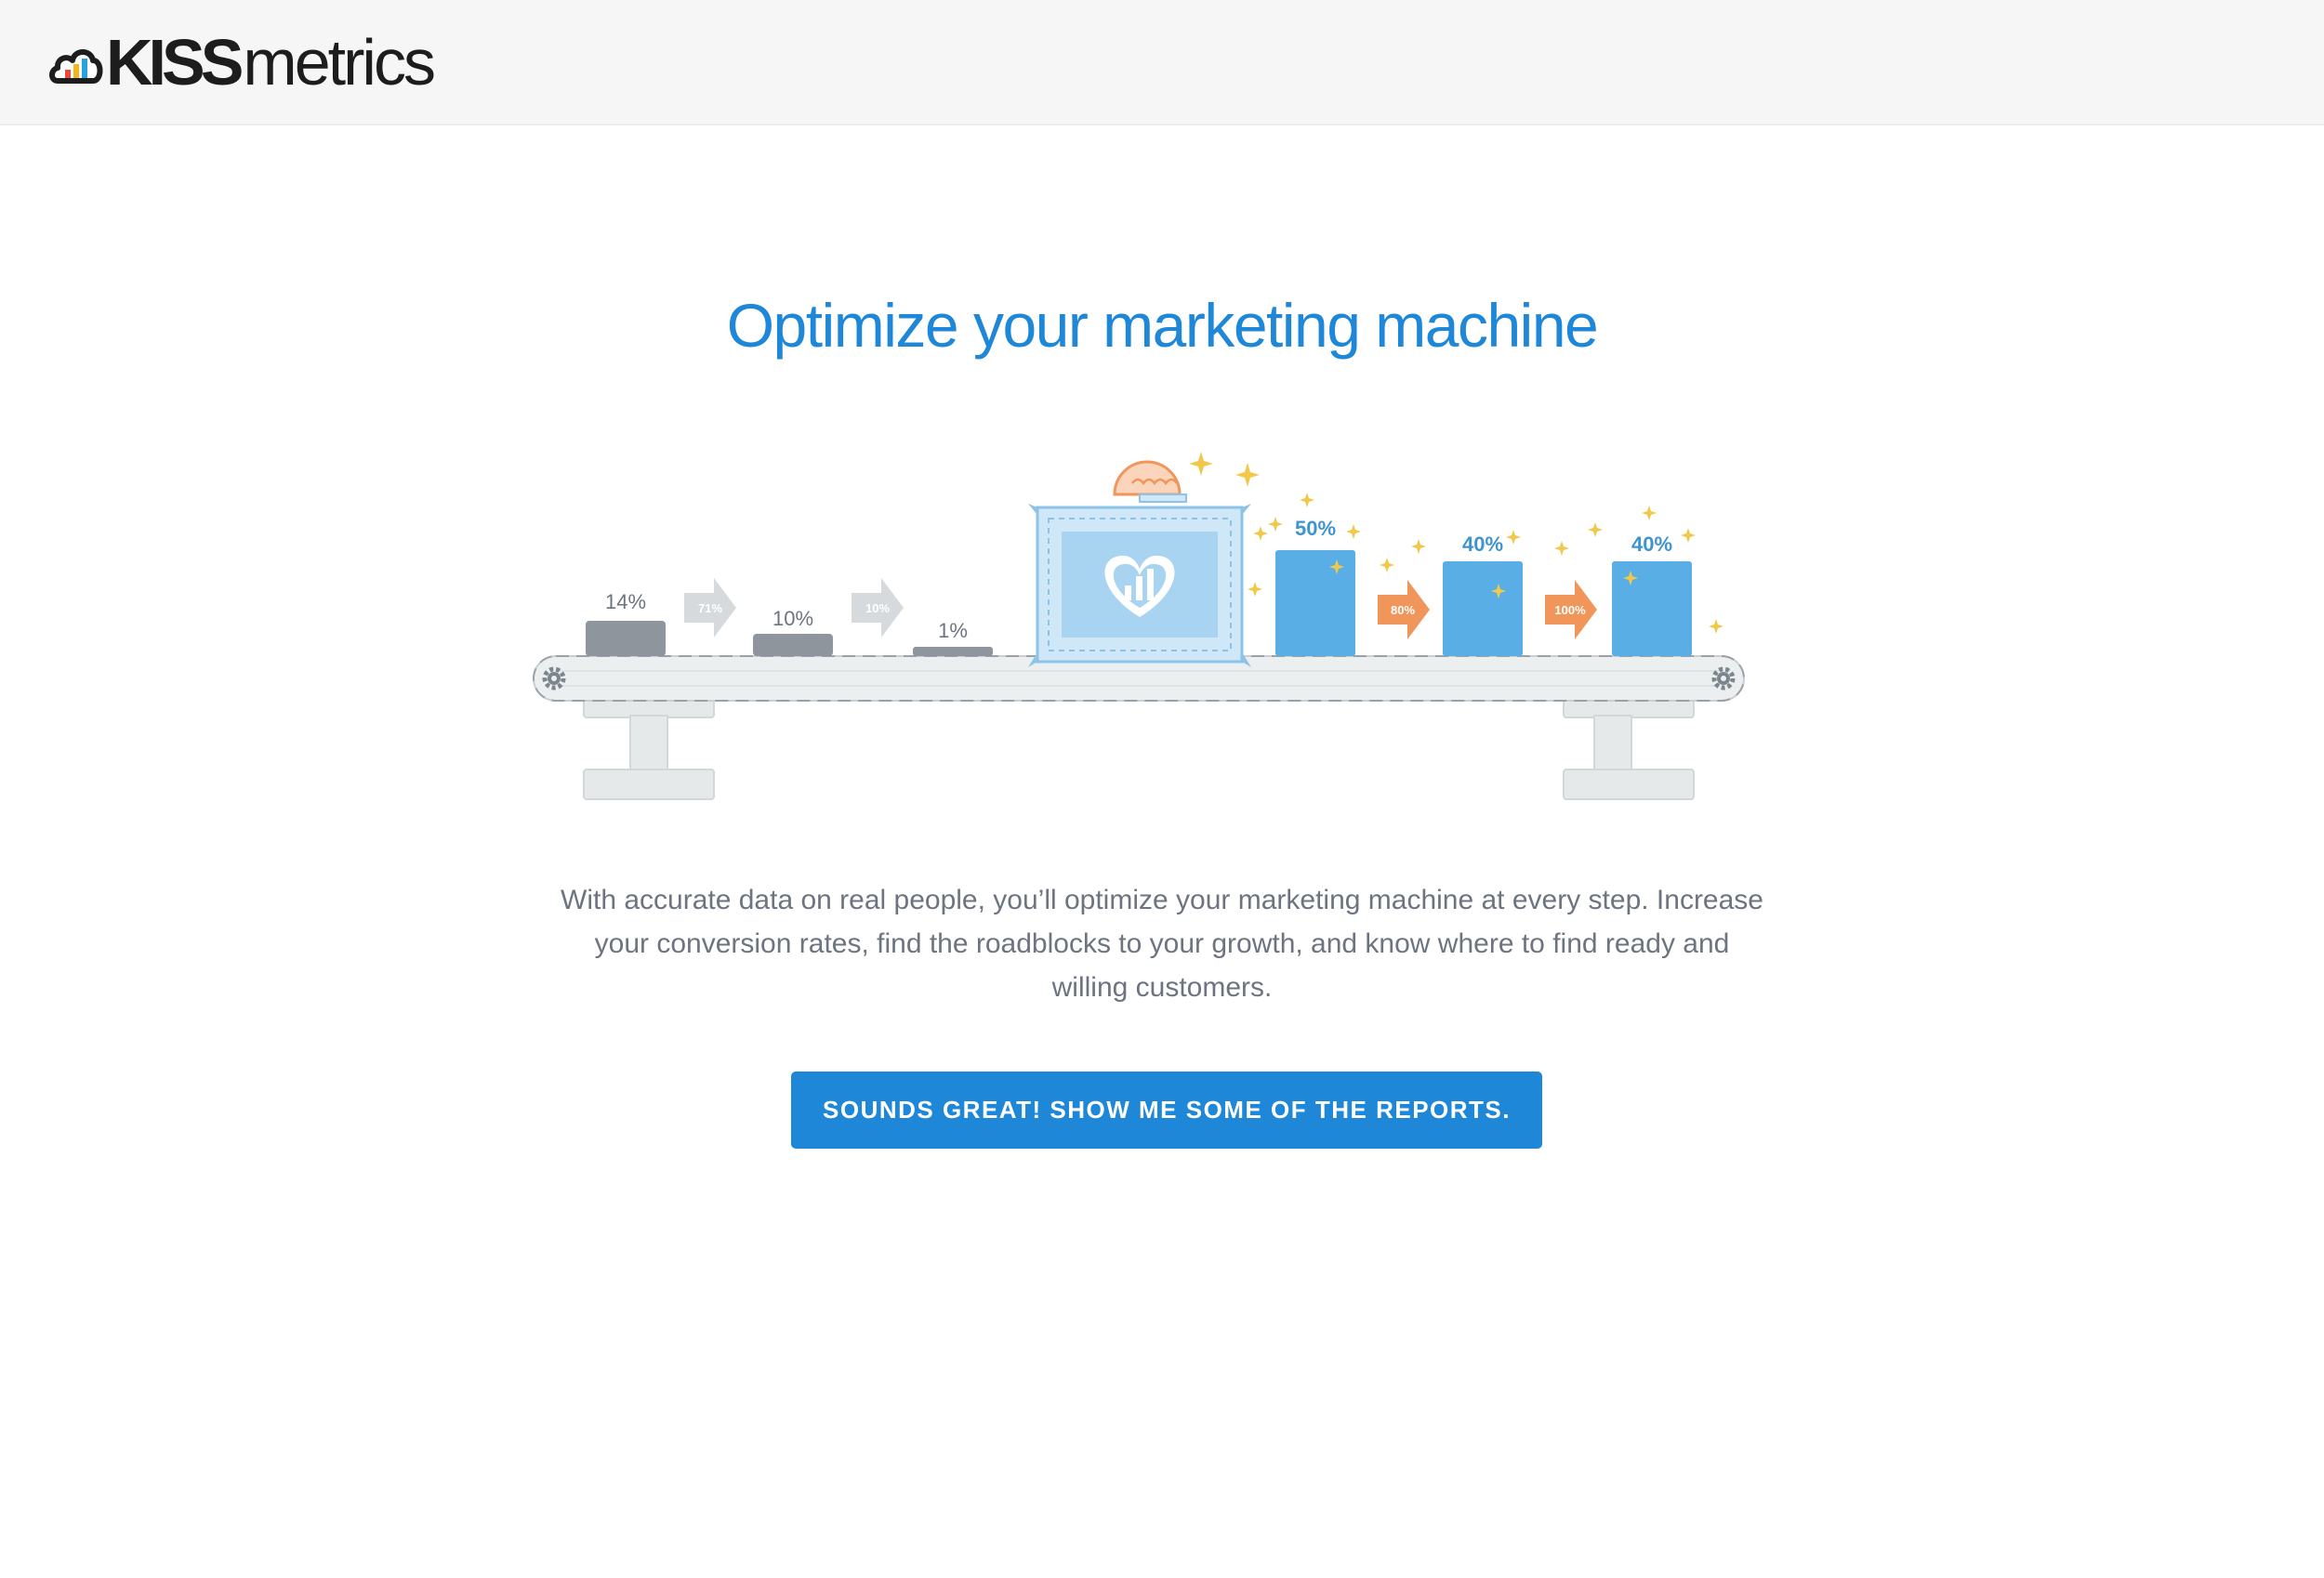 The height and width of the screenshot is (1578, 2324). I want to click on arrow-label: 10%, so click(877, 608).